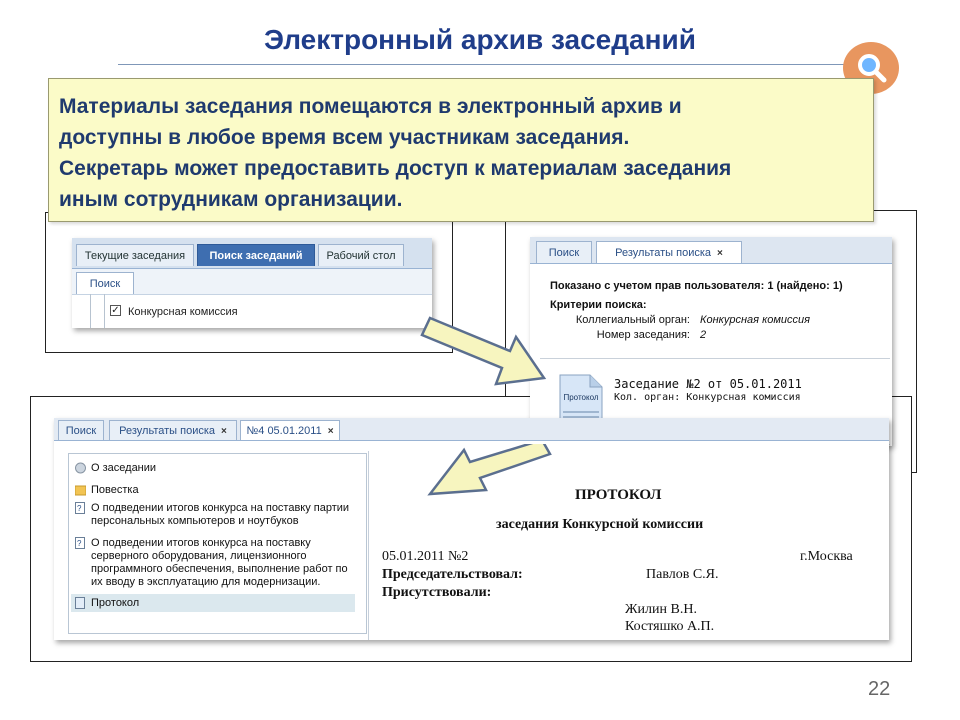  What do you see at coordinates (80, 603) in the screenshot?
I see `document-icon` at bounding box center [80, 603].